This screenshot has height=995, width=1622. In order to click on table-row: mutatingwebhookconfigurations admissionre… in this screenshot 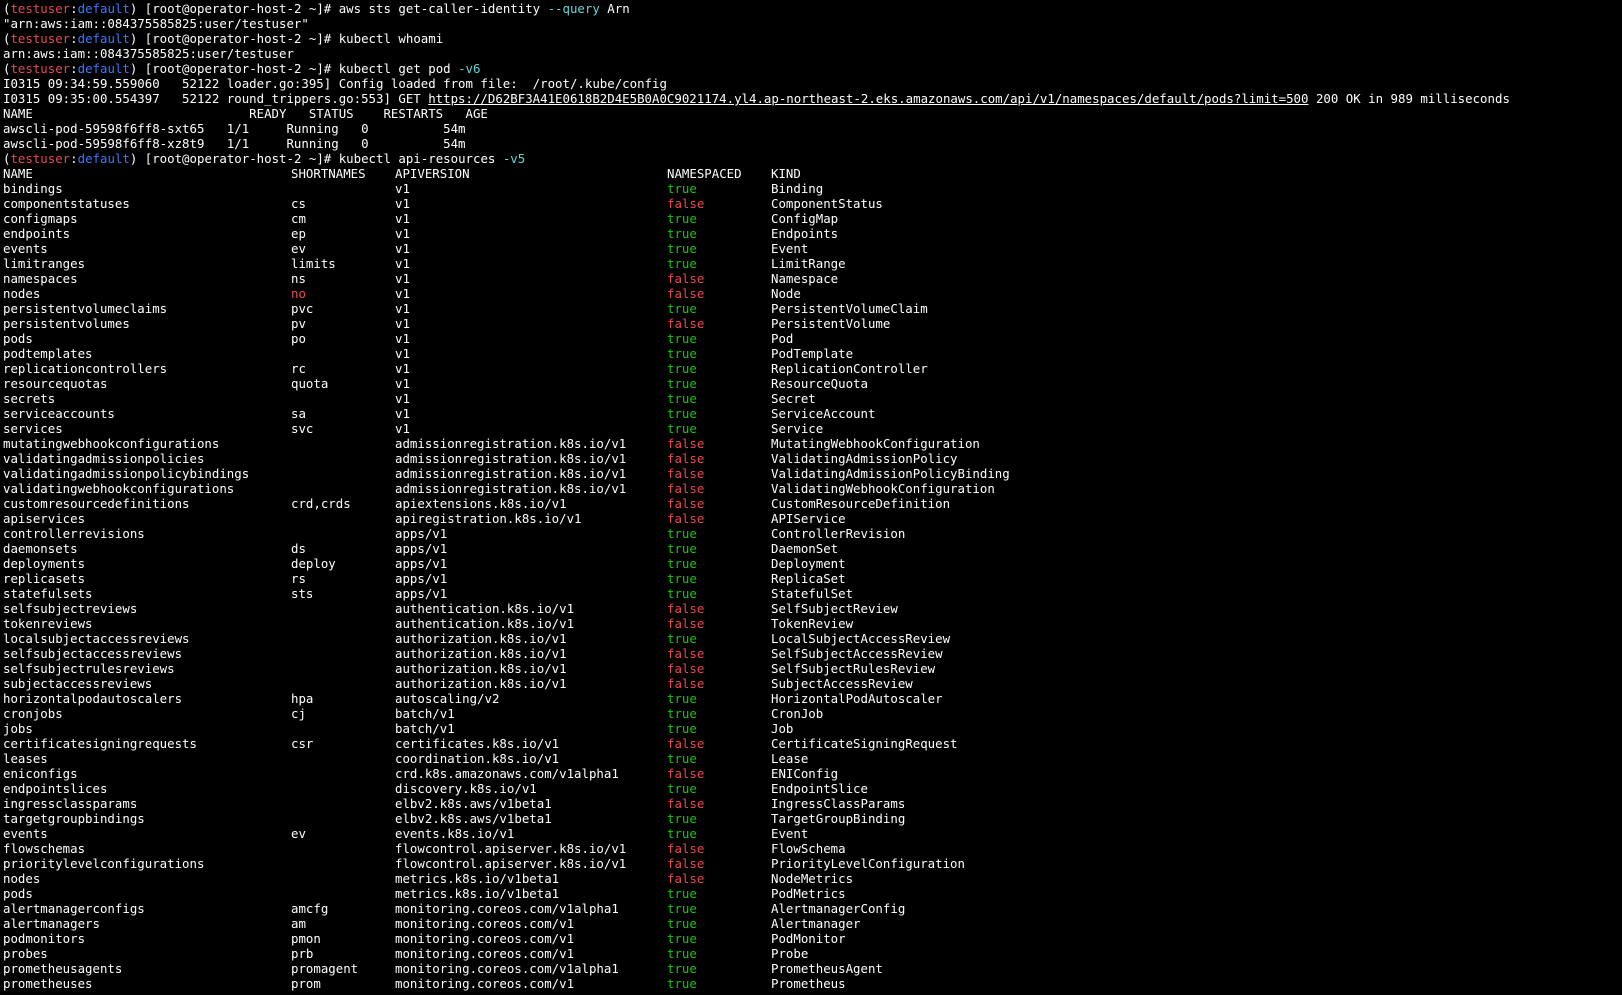, I will do `click(811, 443)`.